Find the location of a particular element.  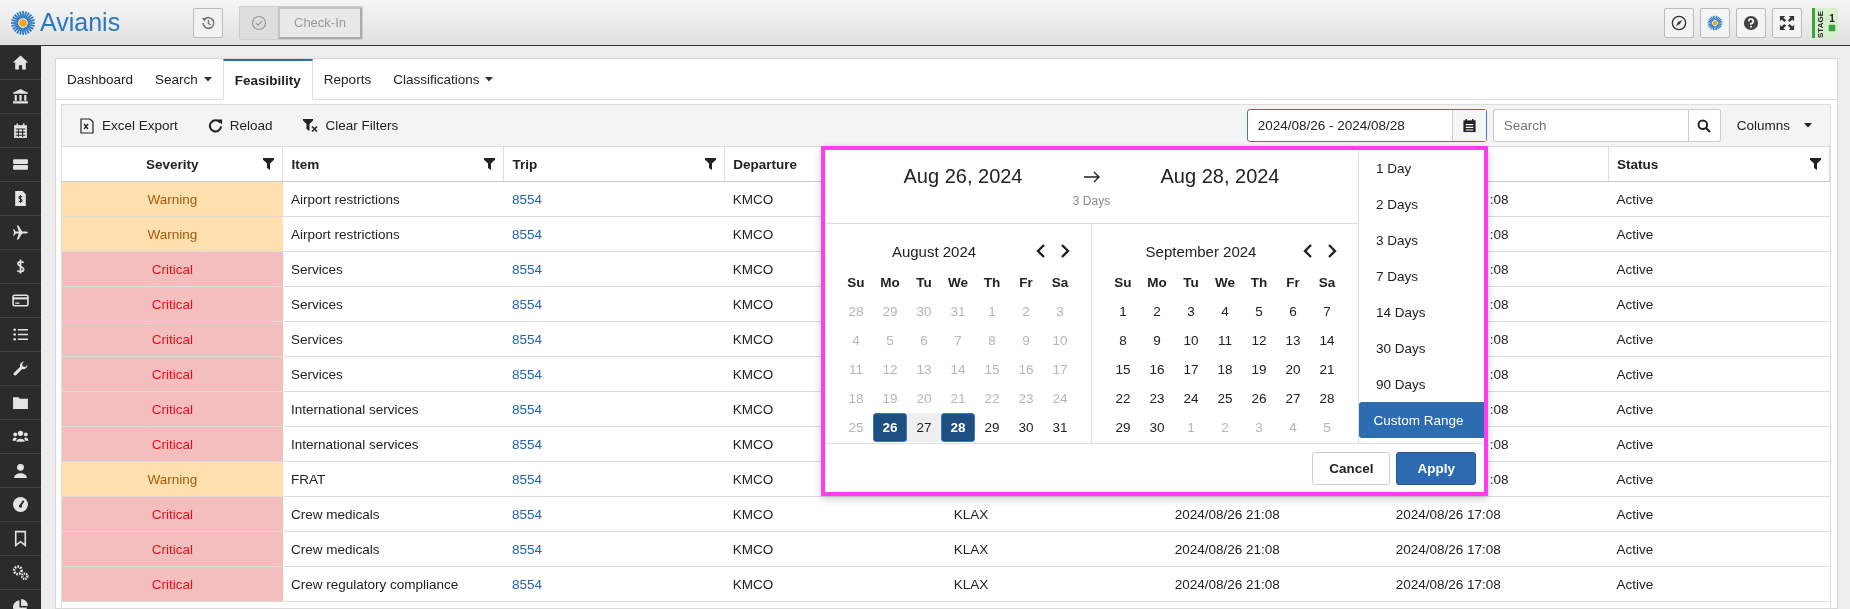

nav-tab: Dashboard is located at coordinates (100, 79).